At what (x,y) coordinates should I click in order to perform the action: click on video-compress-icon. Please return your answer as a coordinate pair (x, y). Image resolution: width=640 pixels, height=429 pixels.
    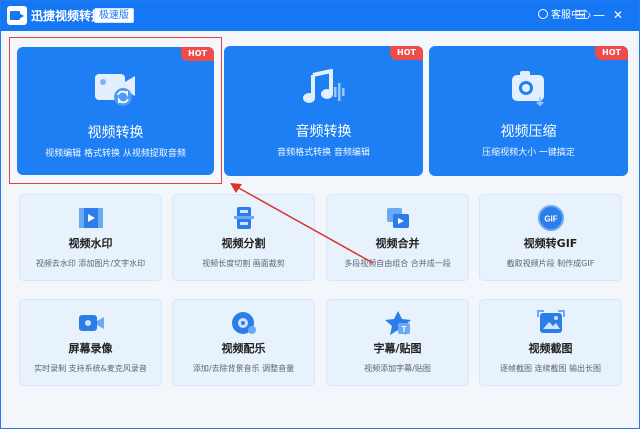
    Looking at the image, I should click on (527, 89).